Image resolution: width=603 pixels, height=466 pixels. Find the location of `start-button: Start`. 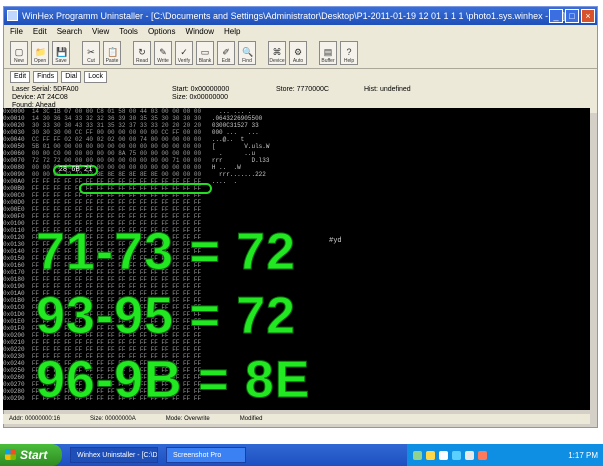

start-button: Start is located at coordinates (31, 455).